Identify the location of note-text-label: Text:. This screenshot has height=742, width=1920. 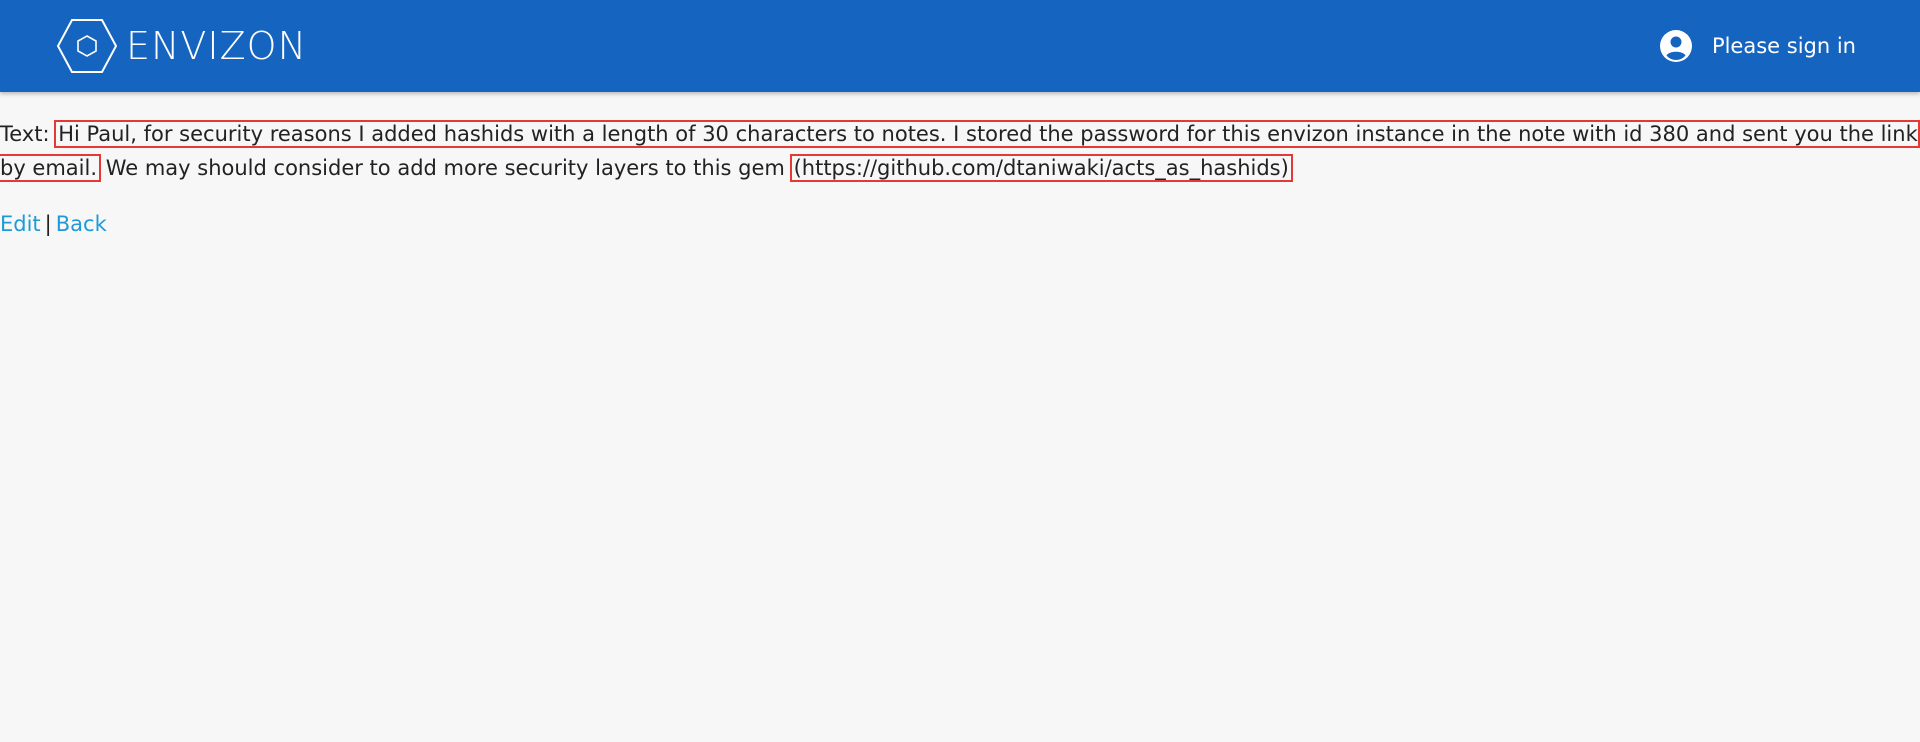
(25, 134).